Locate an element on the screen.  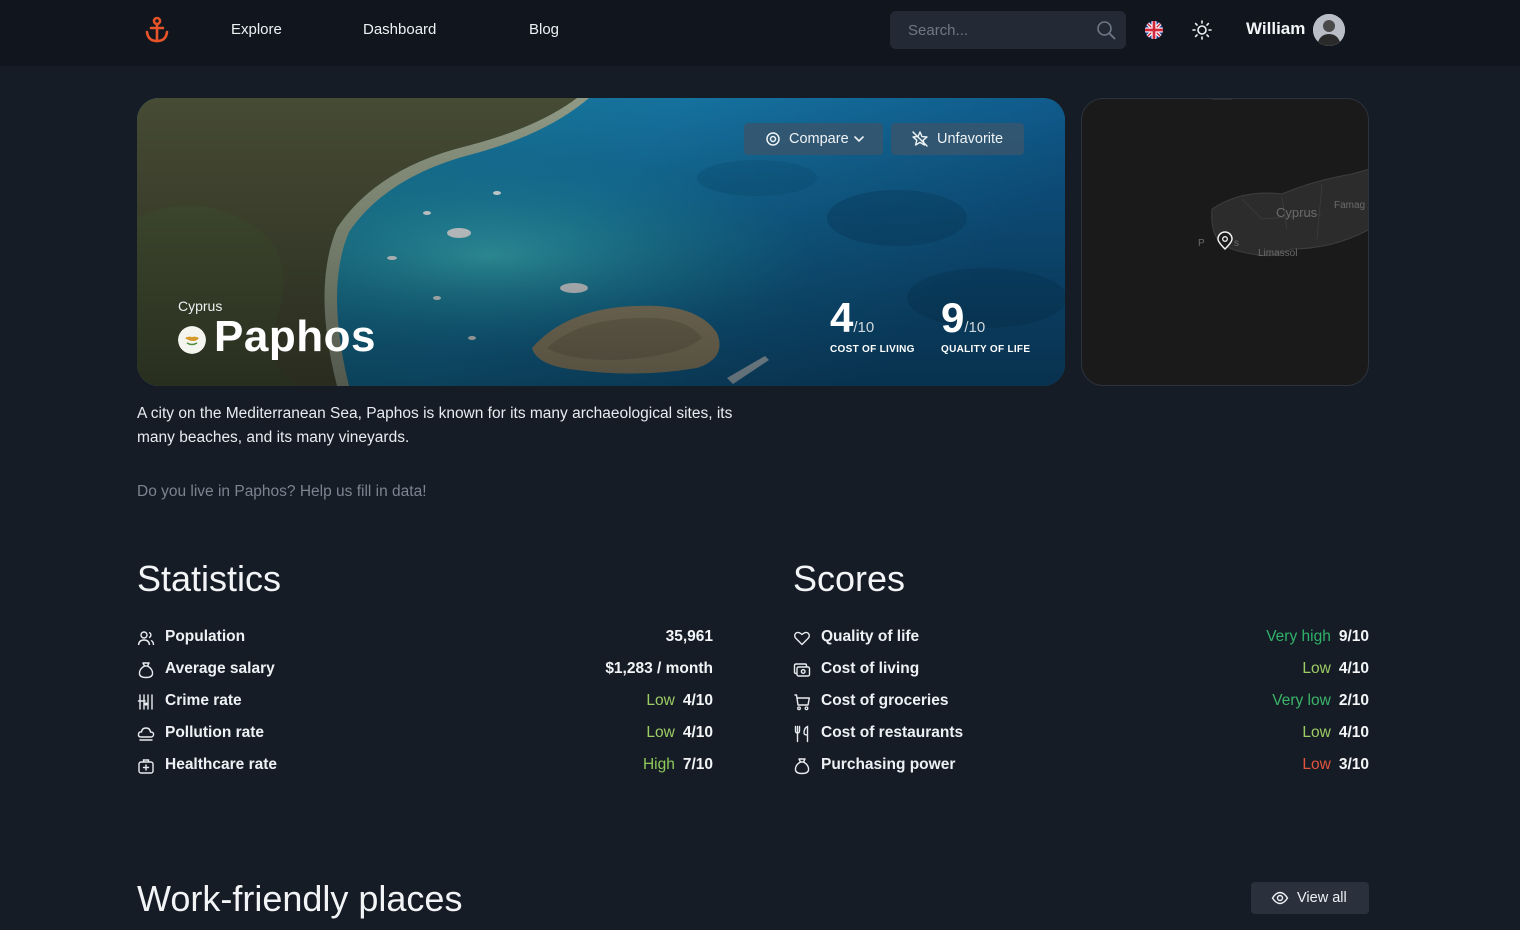
stat-value: 35,961 is located at coordinates (689, 636).